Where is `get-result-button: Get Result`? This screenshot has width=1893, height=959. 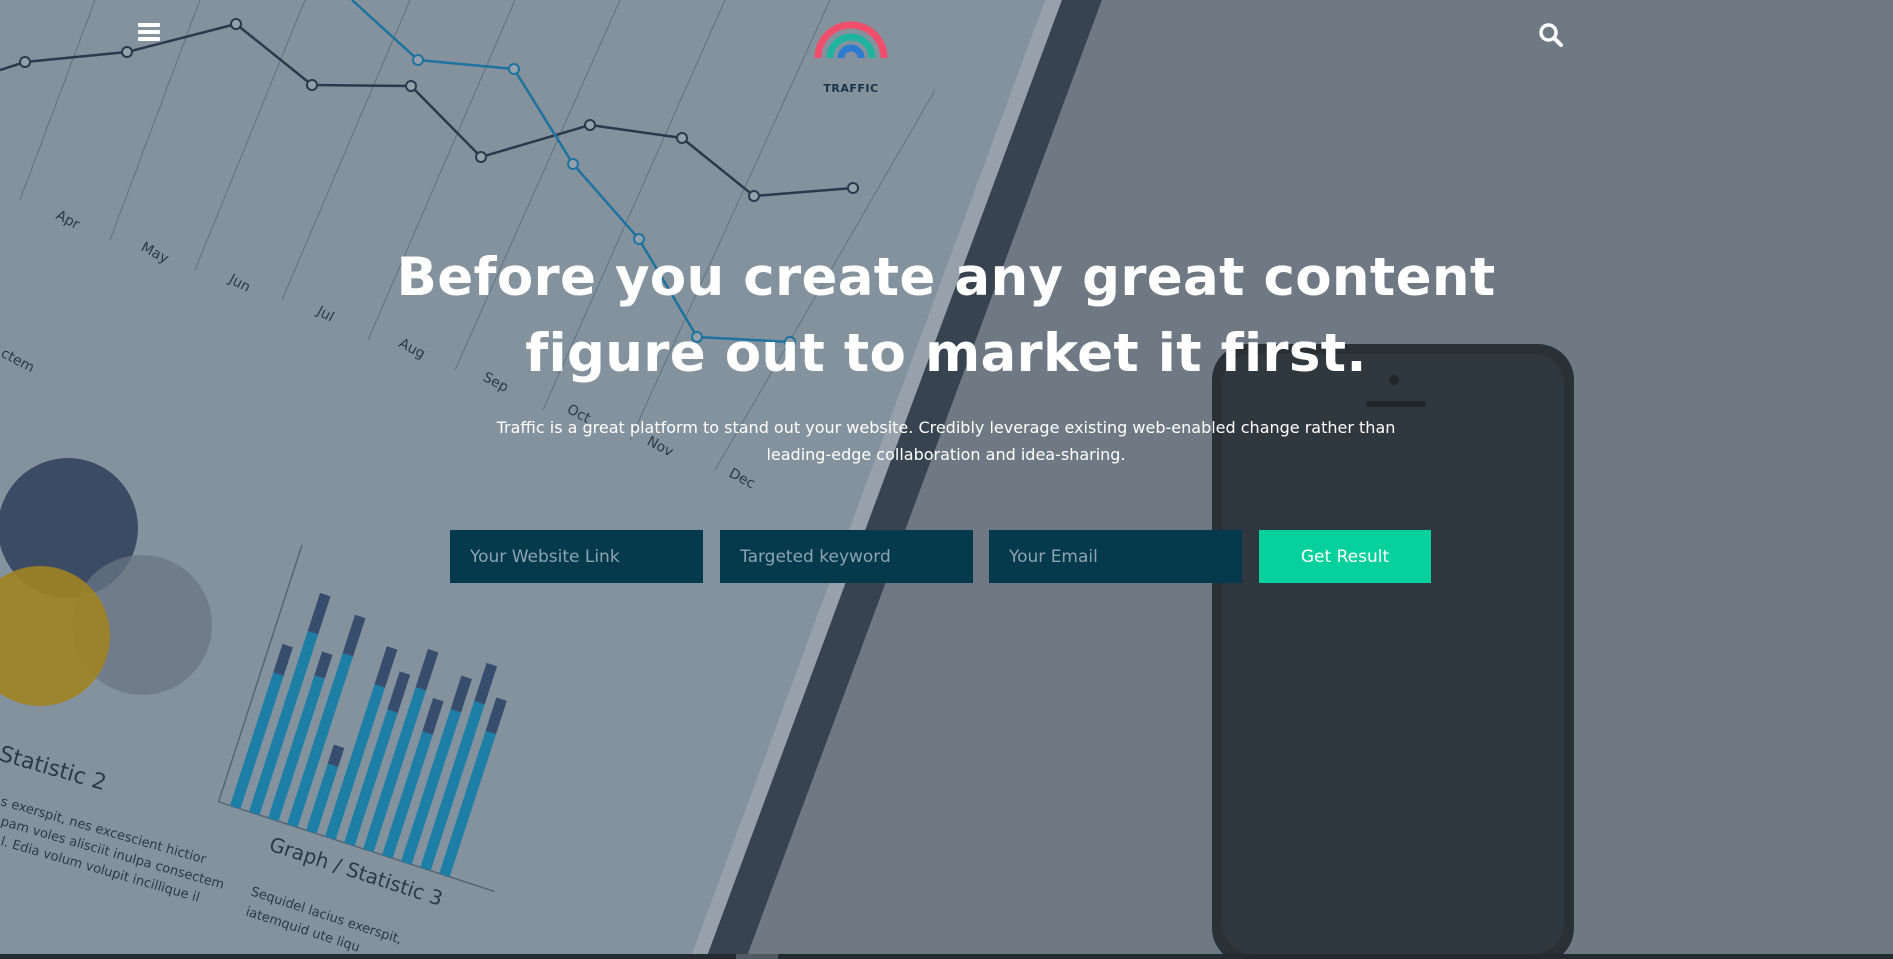
get-result-button: Get Result is located at coordinates (1345, 556).